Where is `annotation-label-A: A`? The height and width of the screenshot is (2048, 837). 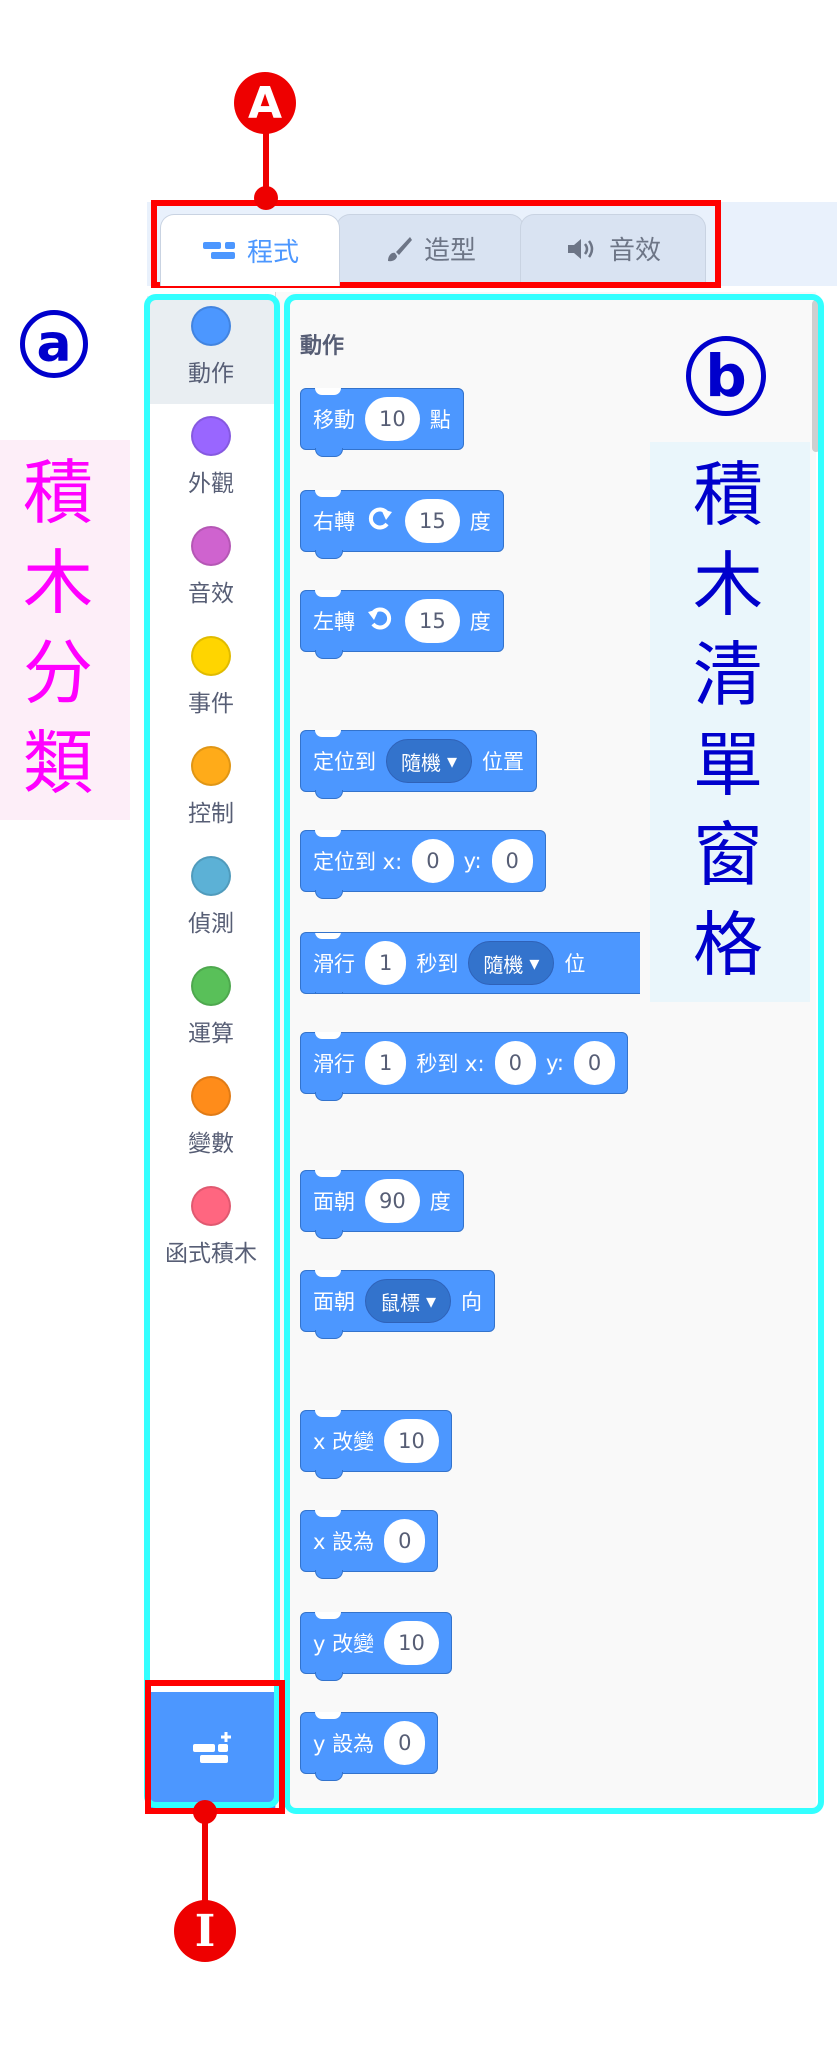
annotation-label-A: A is located at coordinates (265, 103).